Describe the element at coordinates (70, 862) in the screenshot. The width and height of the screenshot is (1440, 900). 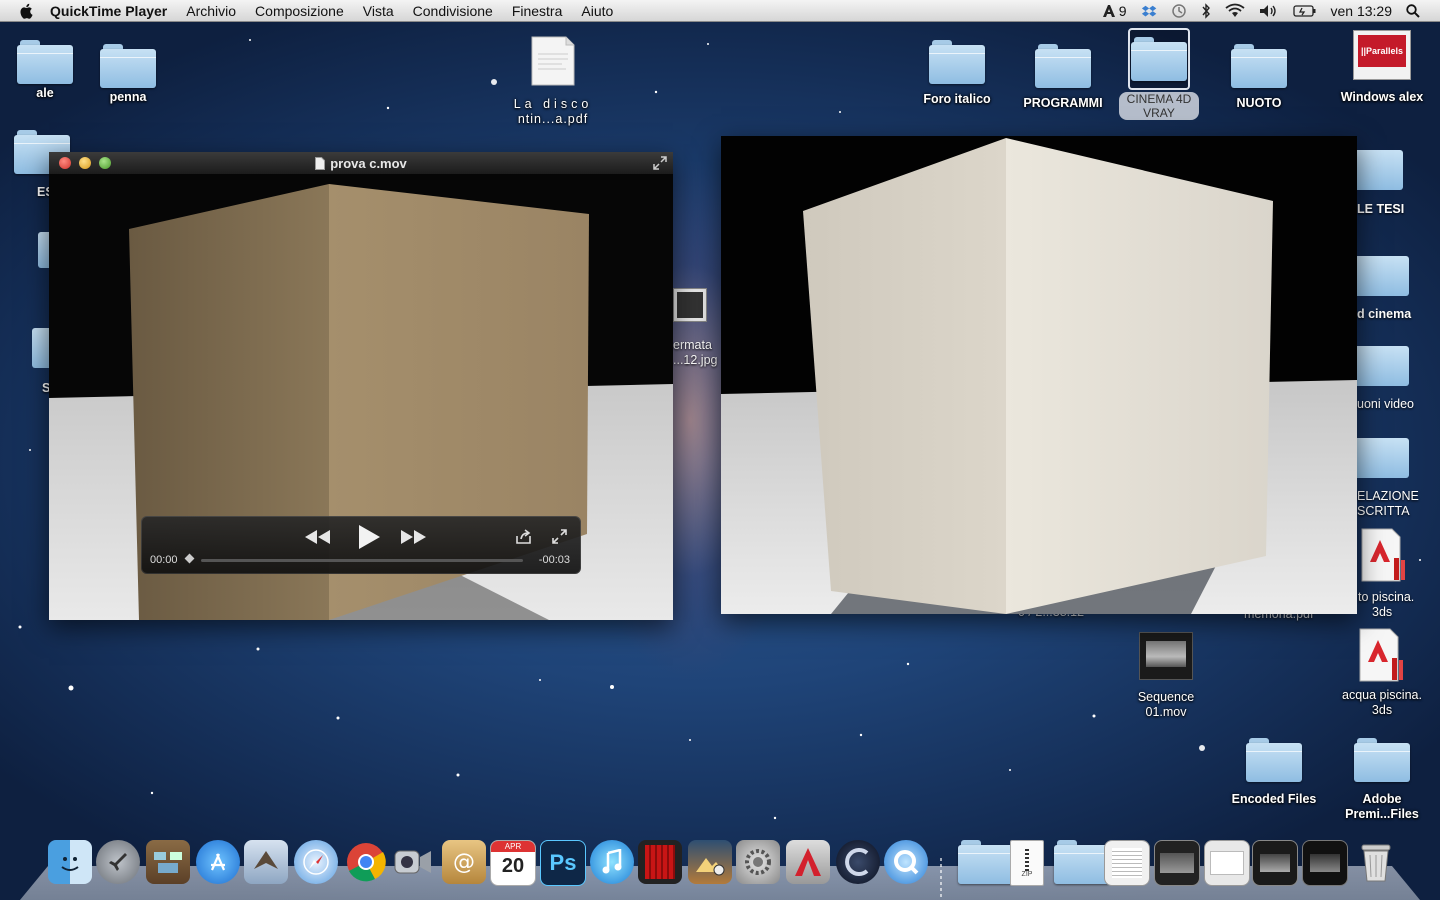
I see `finder-dock-icon` at that location.